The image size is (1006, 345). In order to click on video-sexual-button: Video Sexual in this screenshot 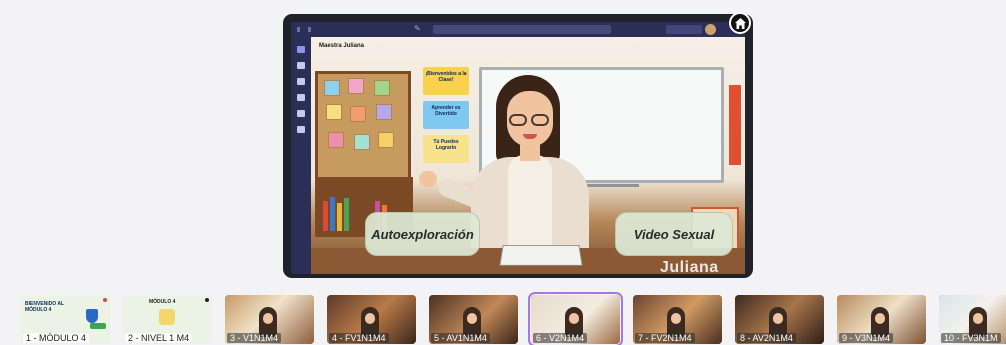, I will do `click(674, 234)`.